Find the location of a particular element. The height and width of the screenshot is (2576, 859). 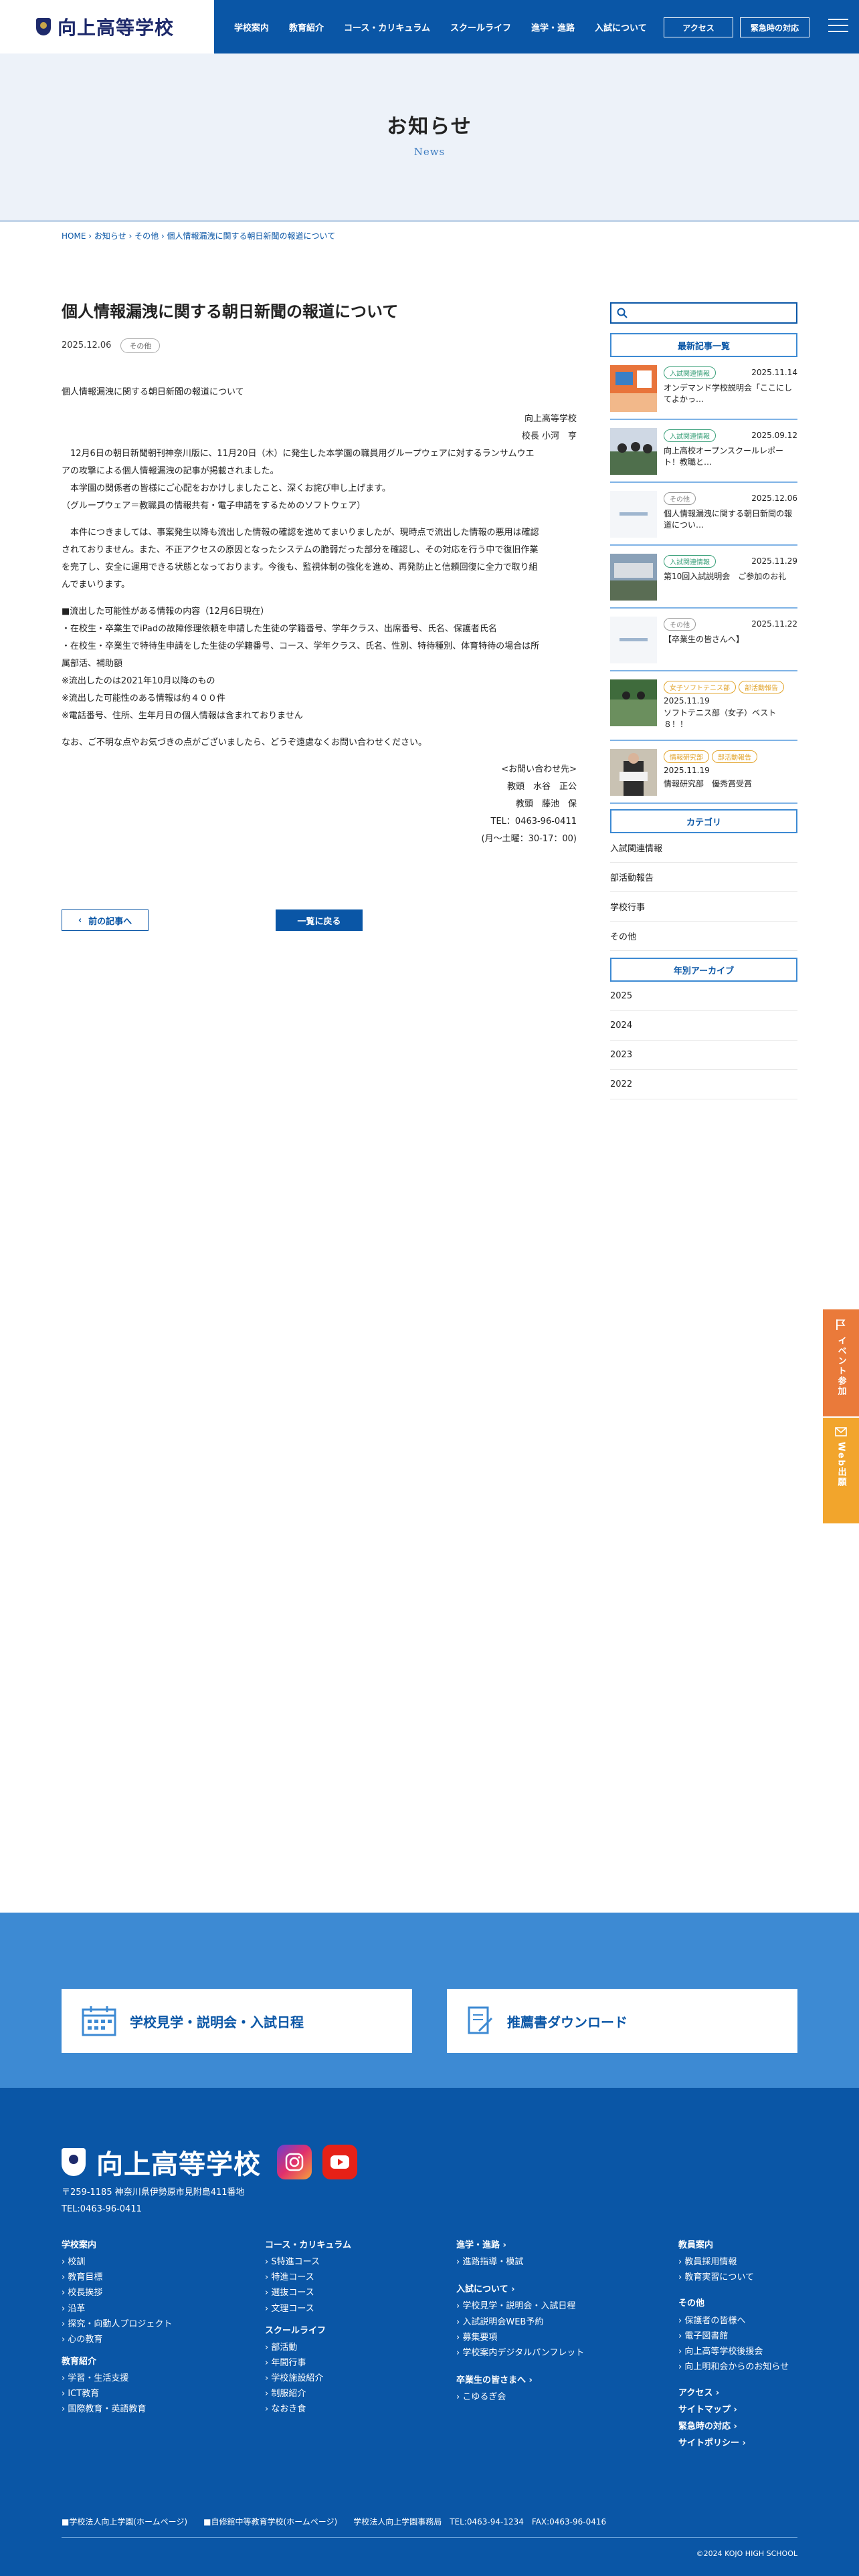

post-category-badge: 部活動報告 is located at coordinates (735, 756).